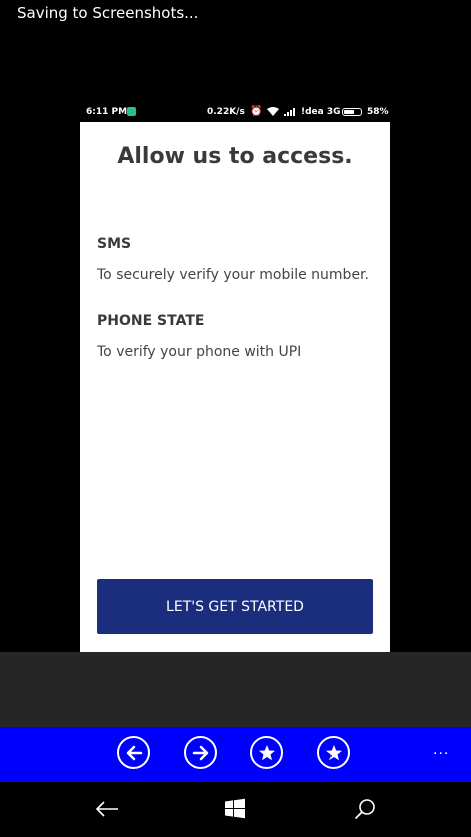  I want to click on forward-circle-icon, so click(200, 752).